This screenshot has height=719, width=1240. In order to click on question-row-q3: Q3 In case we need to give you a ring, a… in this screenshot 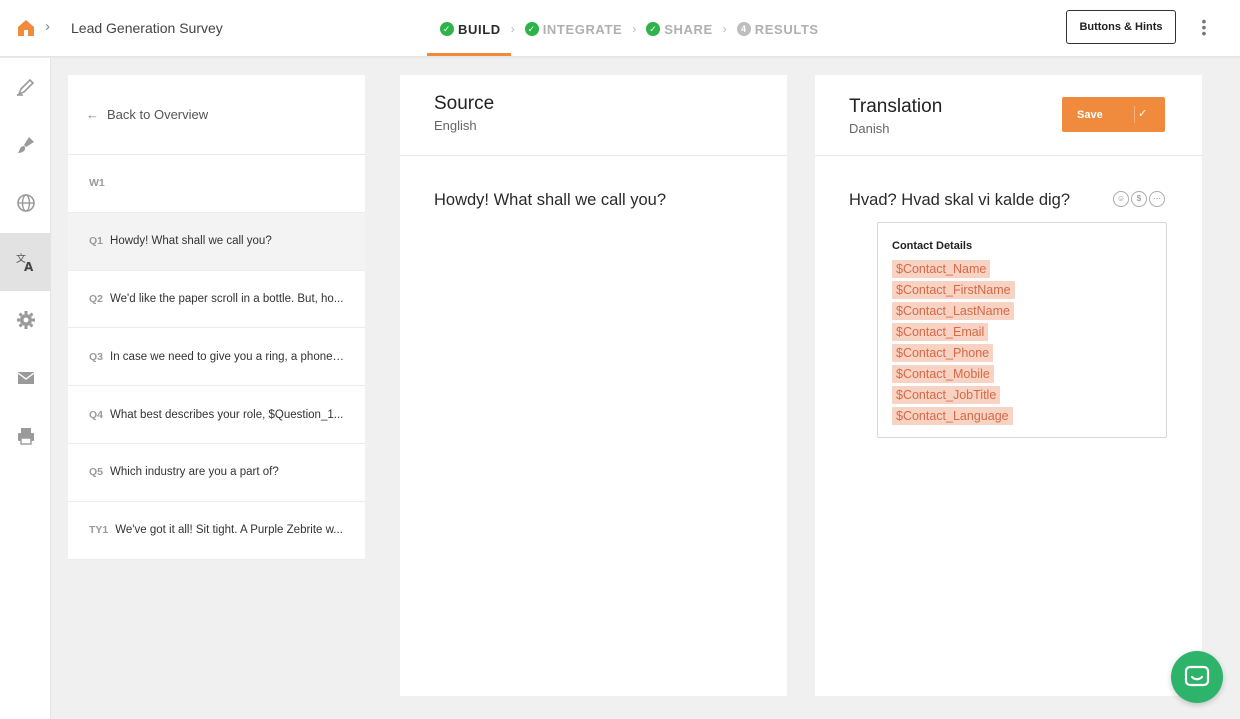, I will do `click(216, 357)`.